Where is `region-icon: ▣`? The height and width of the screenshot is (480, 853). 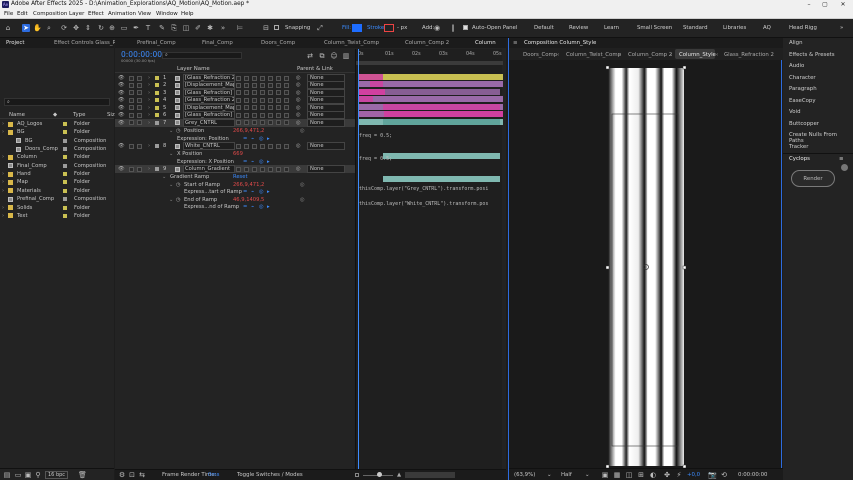 region-icon: ▣ is located at coordinates (605, 475).